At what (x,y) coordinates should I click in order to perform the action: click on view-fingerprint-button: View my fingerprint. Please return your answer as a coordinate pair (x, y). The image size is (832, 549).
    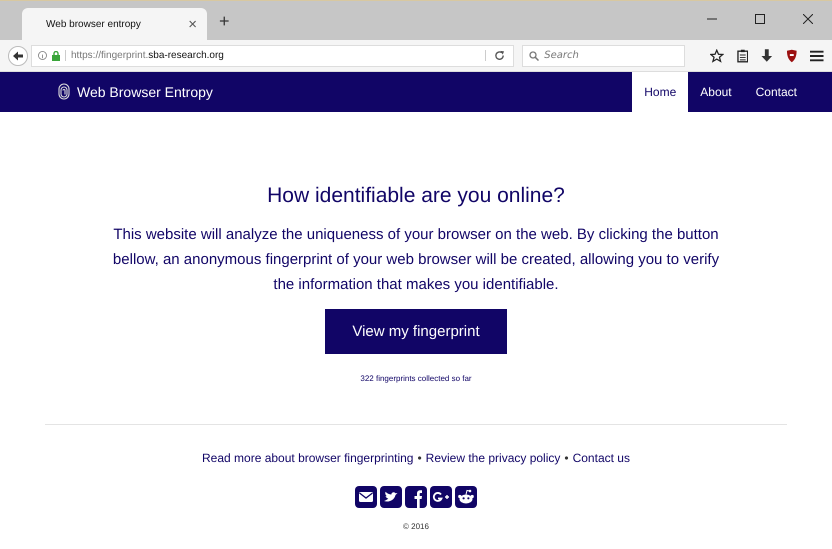
    Looking at the image, I should click on (416, 331).